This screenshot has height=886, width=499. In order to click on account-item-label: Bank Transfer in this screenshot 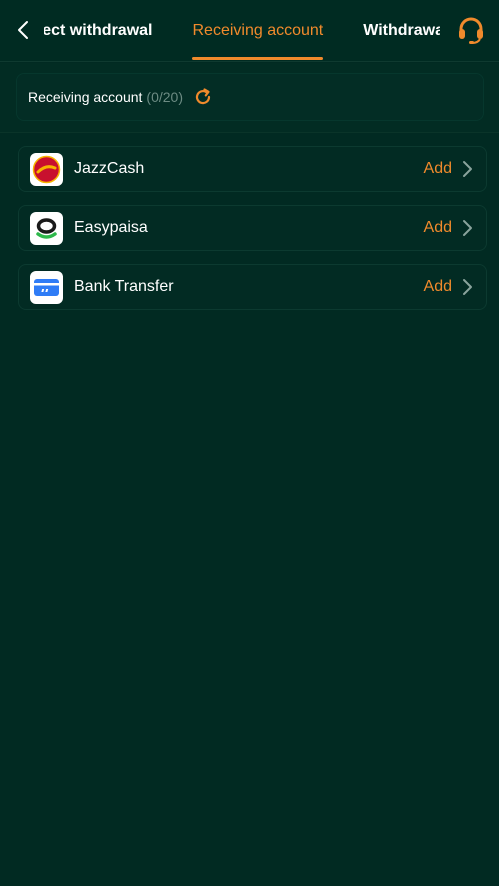, I will do `click(124, 286)`.